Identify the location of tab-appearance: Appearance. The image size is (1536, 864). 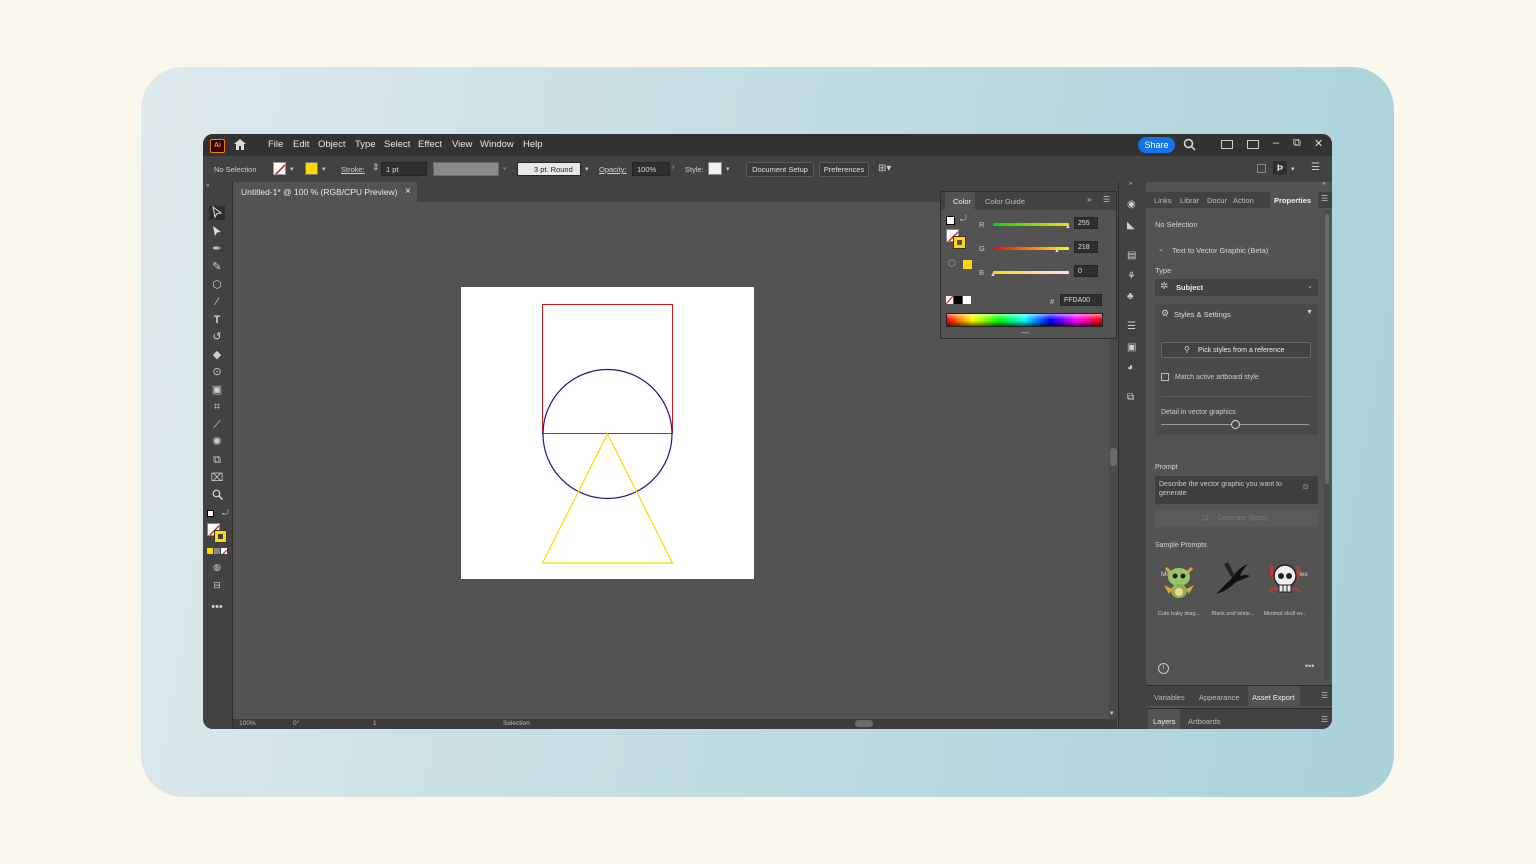
(1219, 697).